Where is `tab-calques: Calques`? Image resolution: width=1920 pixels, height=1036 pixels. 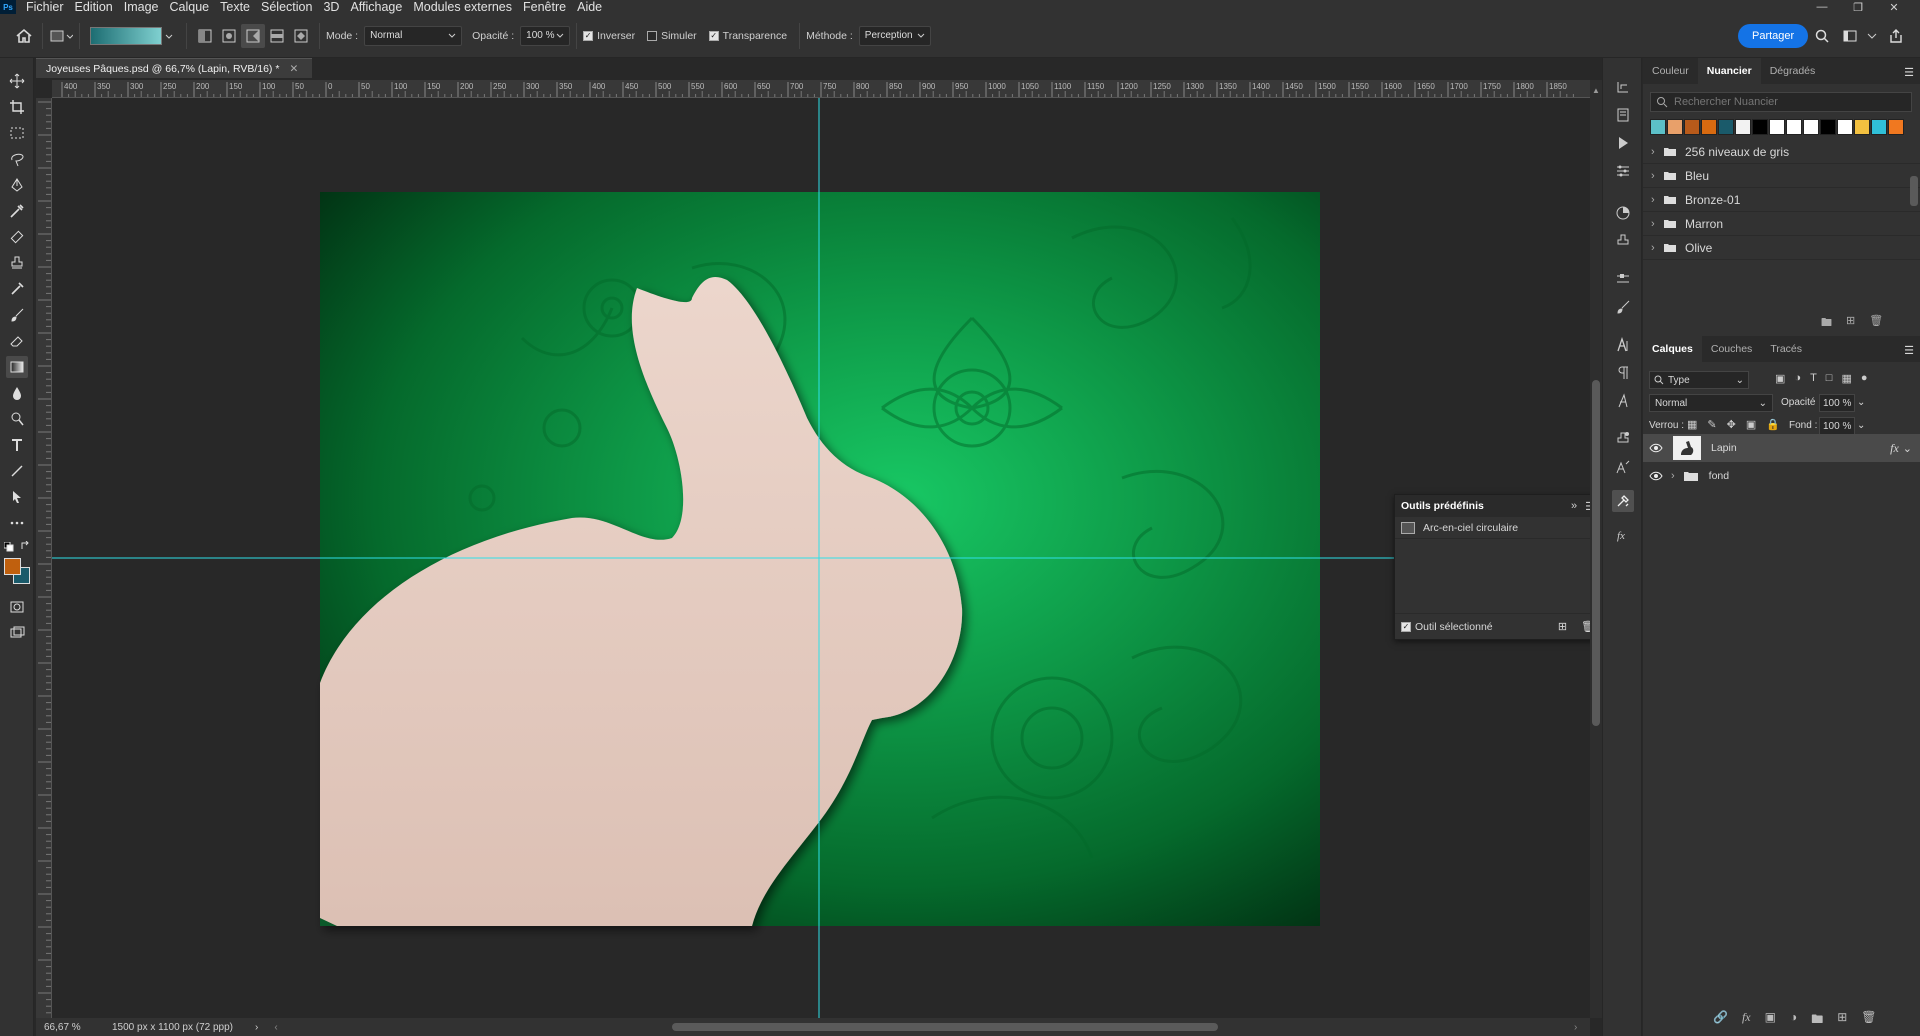 tab-calques: Calques is located at coordinates (1672, 349).